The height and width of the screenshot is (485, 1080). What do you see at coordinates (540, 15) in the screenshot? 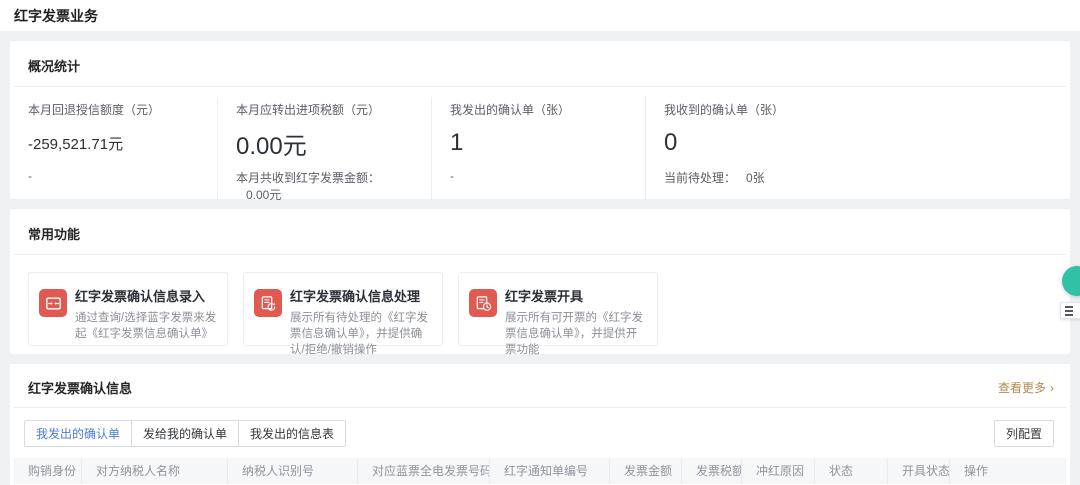
I see `top-bar: 红字发票业务` at bounding box center [540, 15].